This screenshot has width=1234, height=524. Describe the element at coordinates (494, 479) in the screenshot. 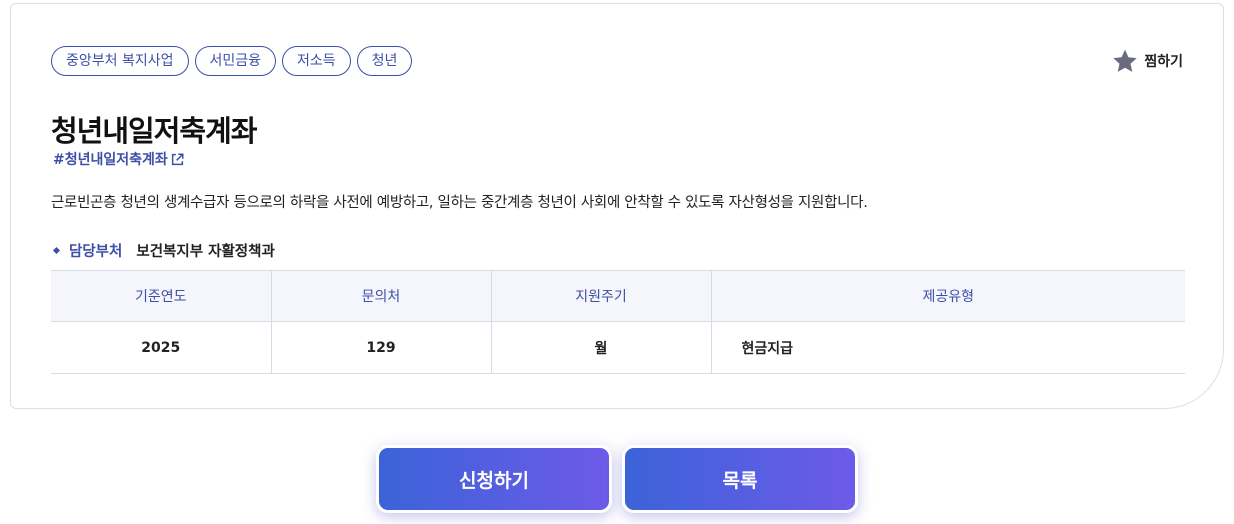

I see `apply-button: 신청하기` at that location.